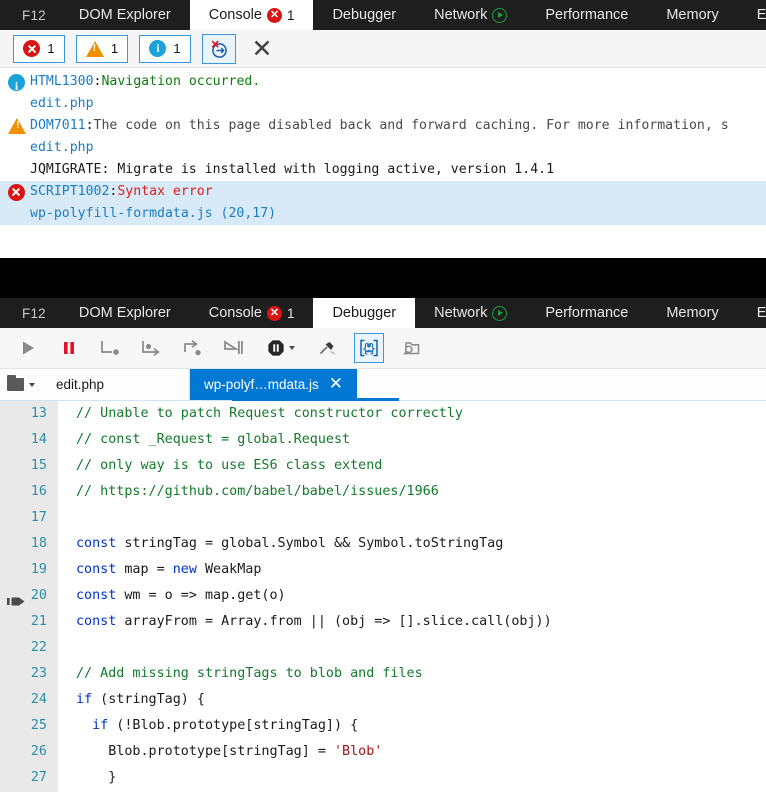 The image size is (766, 792). I want to click on tab-label: Console, so click(235, 313).